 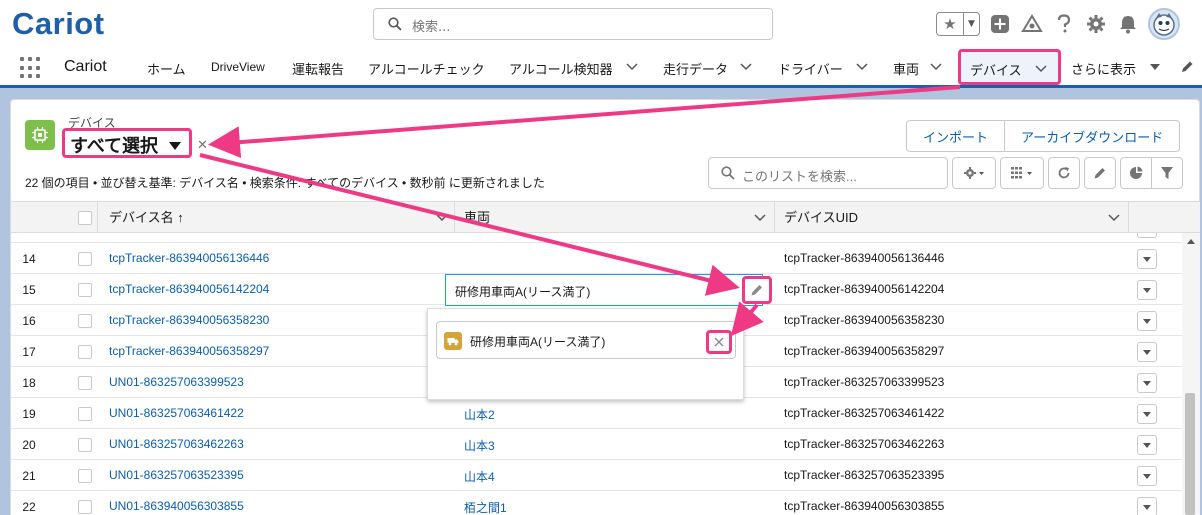 What do you see at coordinates (1191, 374) in the screenshot?
I see `table-scrollbar` at bounding box center [1191, 374].